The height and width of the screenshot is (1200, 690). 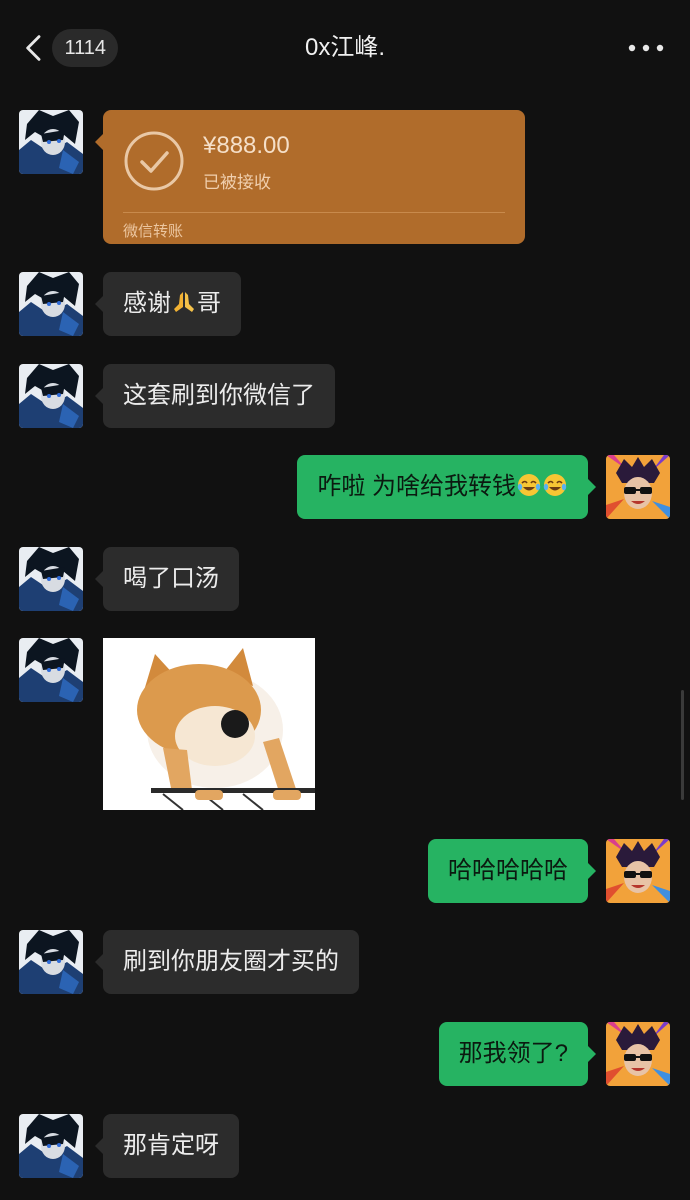 I want to click on message-text: 那肯定呀, so click(x=171, y=1145).